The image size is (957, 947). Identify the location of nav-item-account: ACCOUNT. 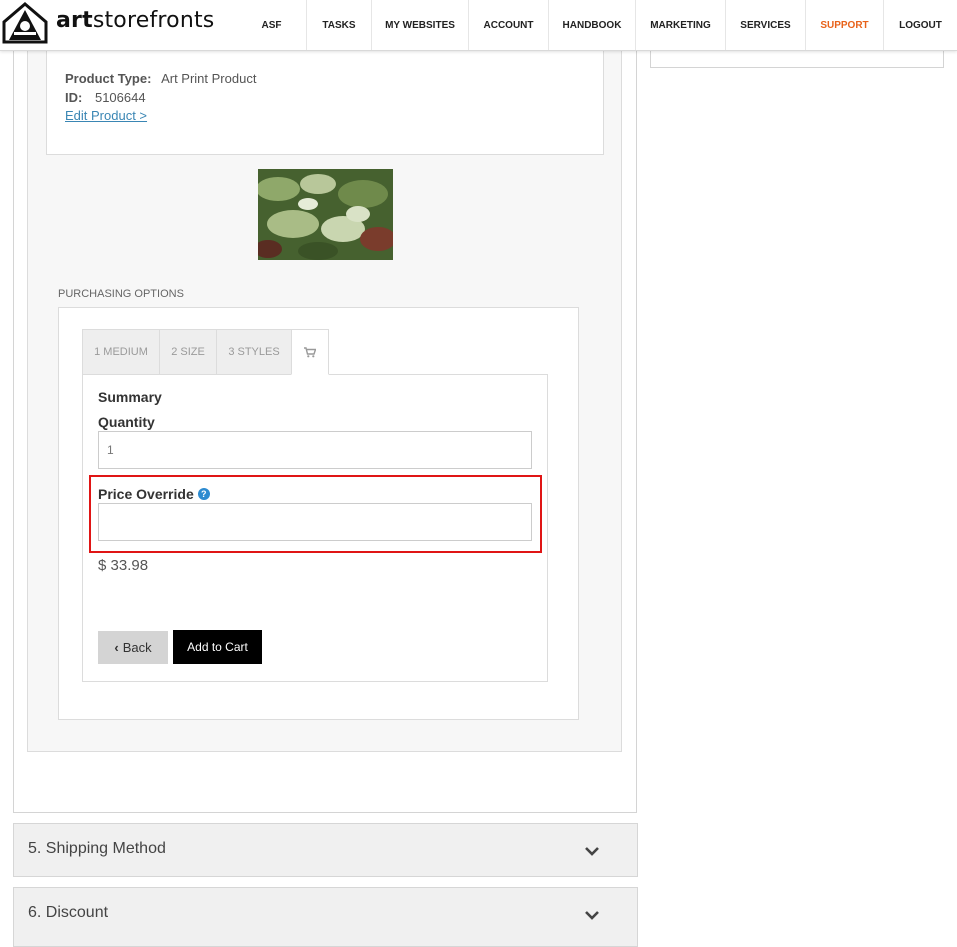
(508, 25).